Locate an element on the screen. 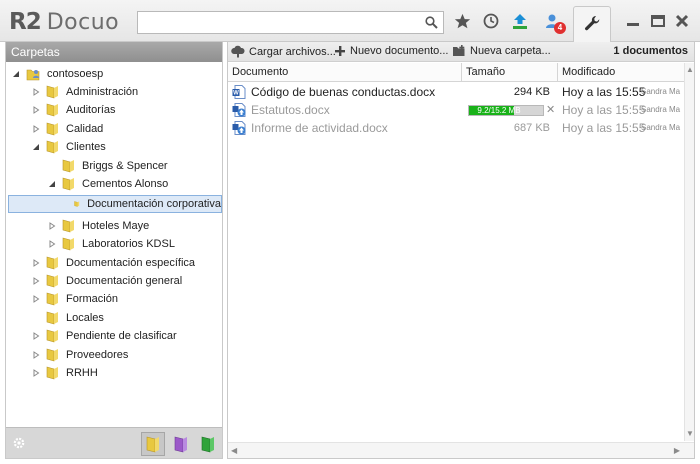  purple-folder-filter is located at coordinates (181, 444).